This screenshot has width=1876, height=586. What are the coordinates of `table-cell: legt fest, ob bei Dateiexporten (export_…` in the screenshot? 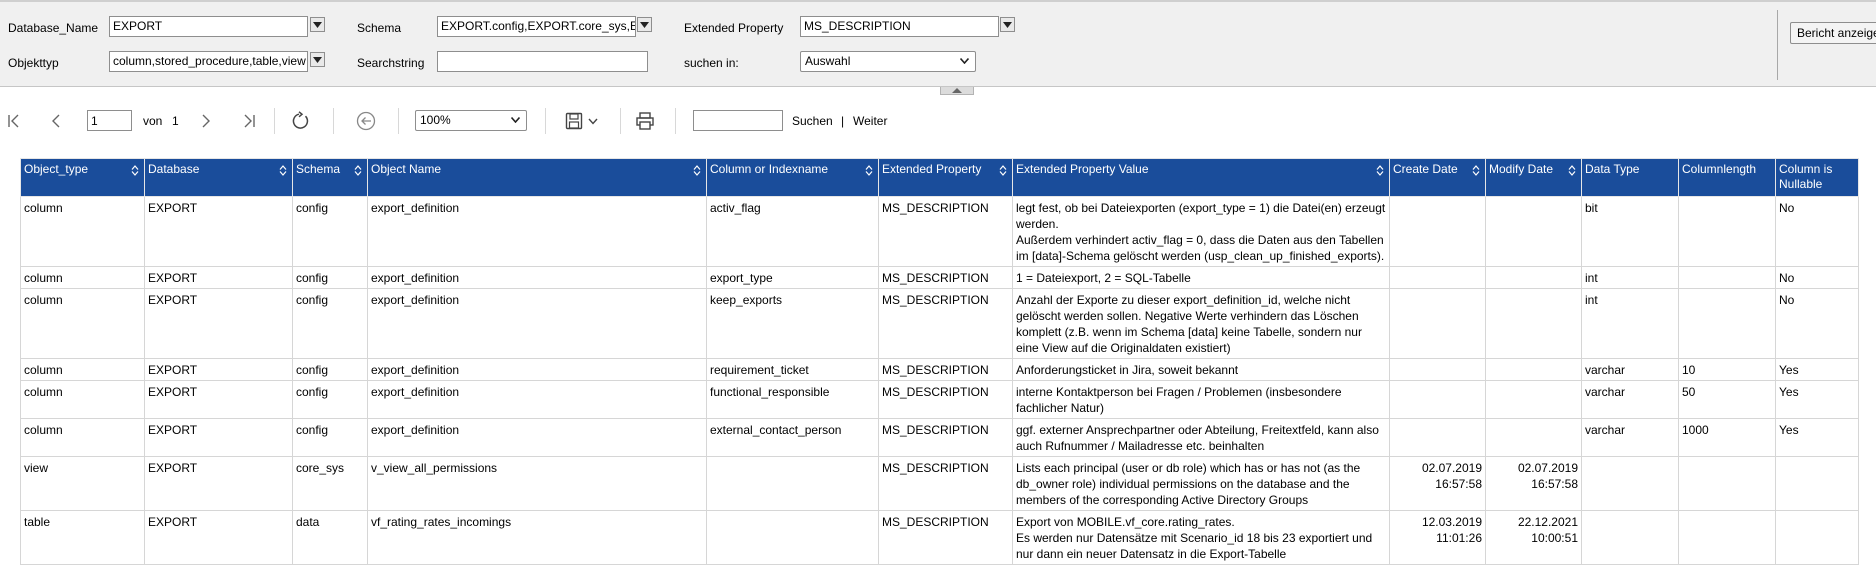 It's located at (1201, 231).